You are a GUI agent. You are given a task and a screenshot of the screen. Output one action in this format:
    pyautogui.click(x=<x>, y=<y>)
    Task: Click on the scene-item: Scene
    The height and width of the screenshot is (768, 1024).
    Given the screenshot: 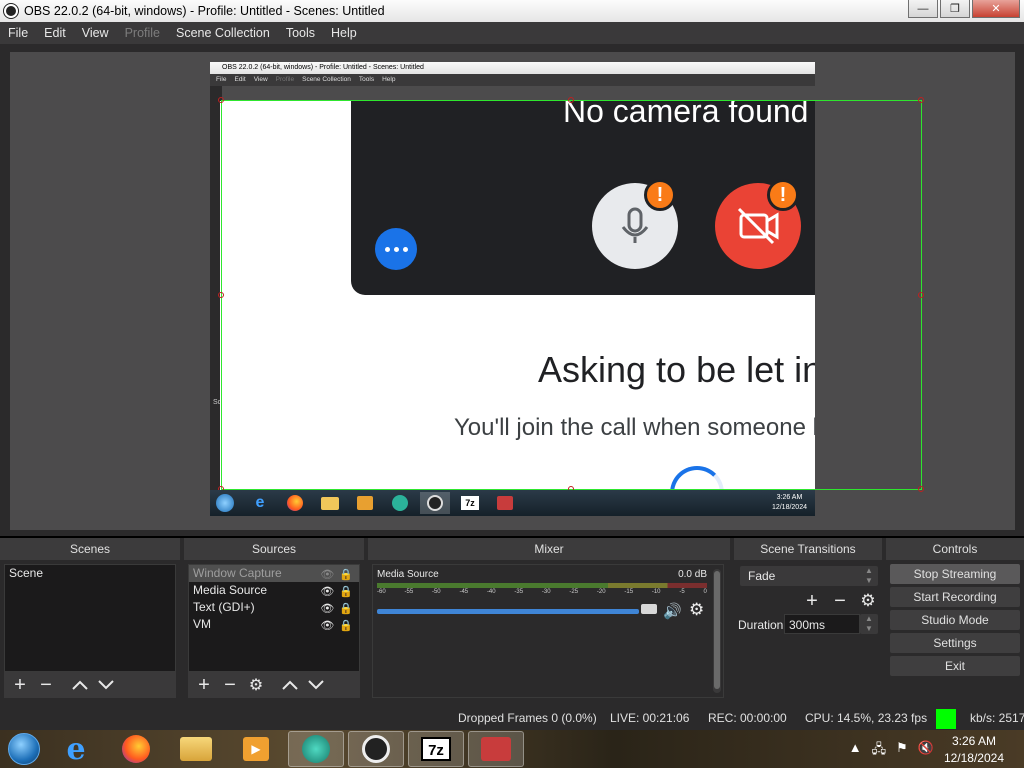 What is the action you would take?
    pyautogui.click(x=90, y=573)
    